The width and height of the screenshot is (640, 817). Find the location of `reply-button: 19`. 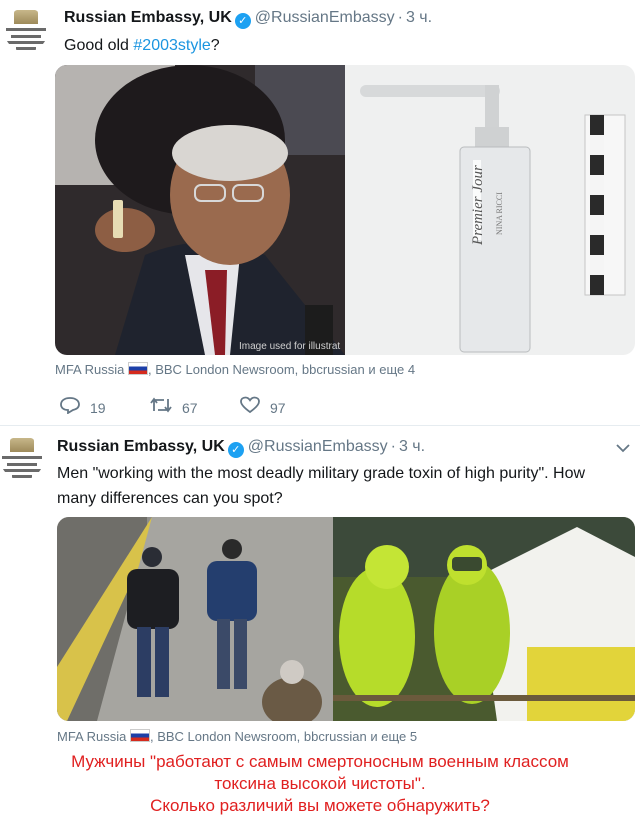

reply-button: 19 is located at coordinates (105, 407).